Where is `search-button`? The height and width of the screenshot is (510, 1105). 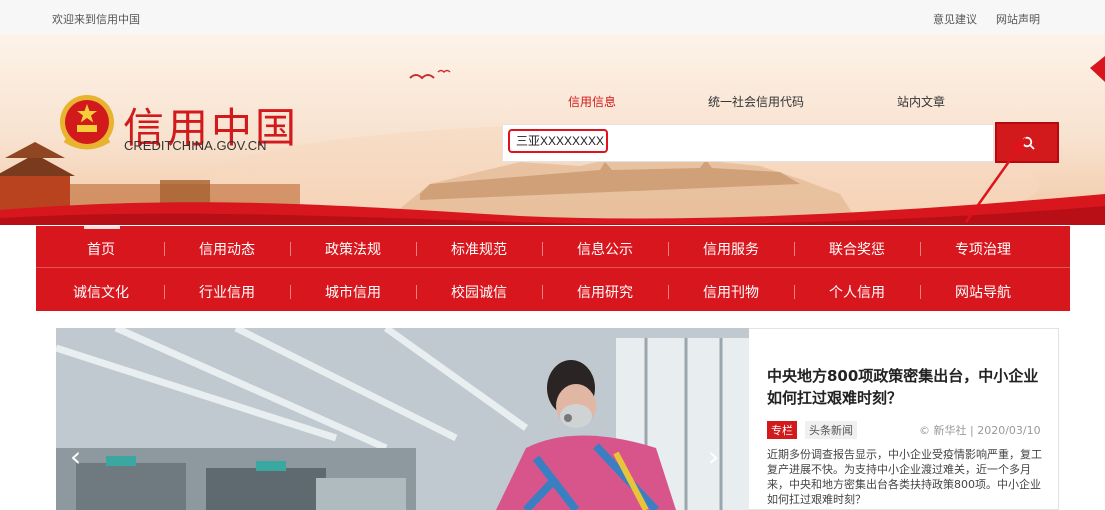
search-button is located at coordinates (1027, 142).